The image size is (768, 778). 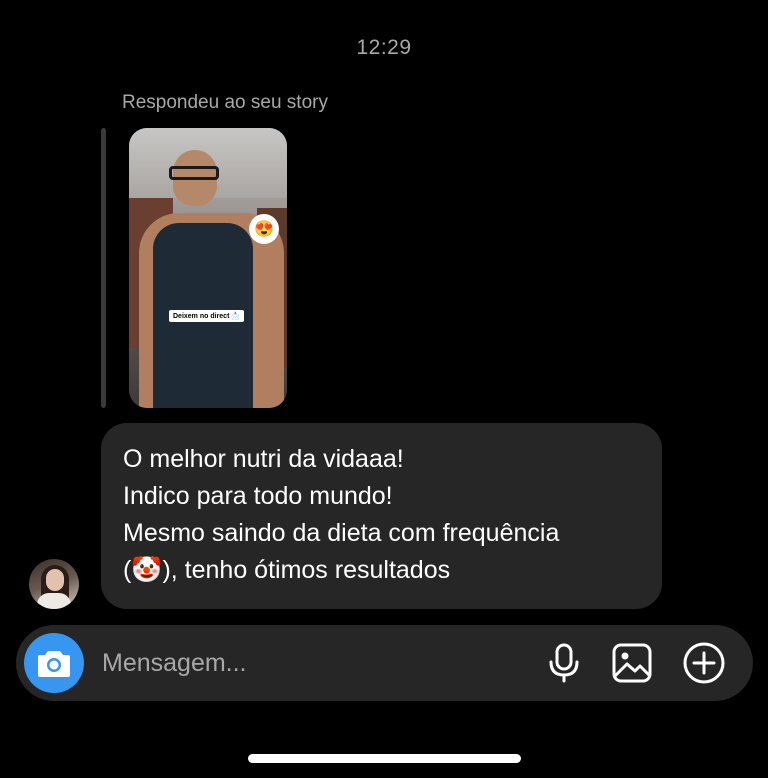 I want to click on story-caption-text: Deixem no direct 📩, so click(x=207, y=316).